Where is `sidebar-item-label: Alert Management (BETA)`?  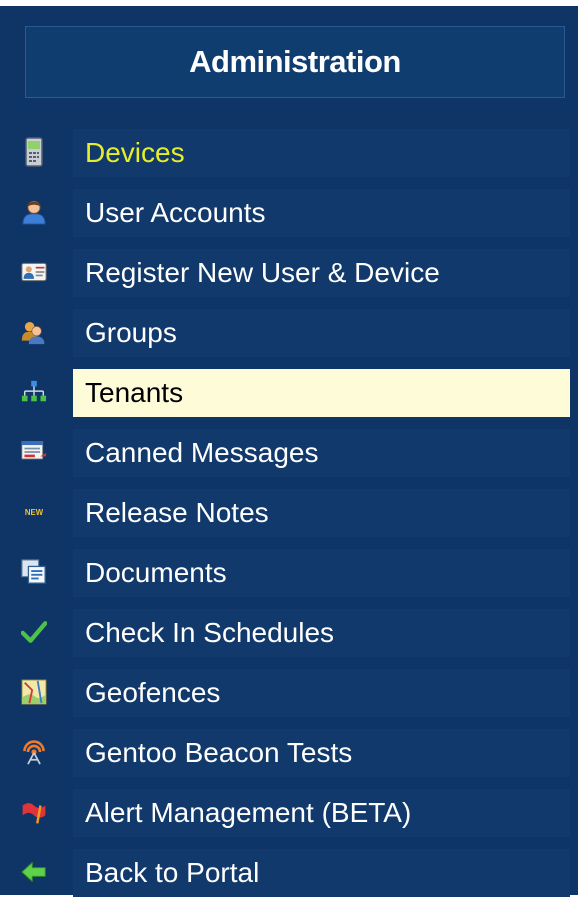
sidebar-item-label: Alert Management (BETA) is located at coordinates (248, 812).